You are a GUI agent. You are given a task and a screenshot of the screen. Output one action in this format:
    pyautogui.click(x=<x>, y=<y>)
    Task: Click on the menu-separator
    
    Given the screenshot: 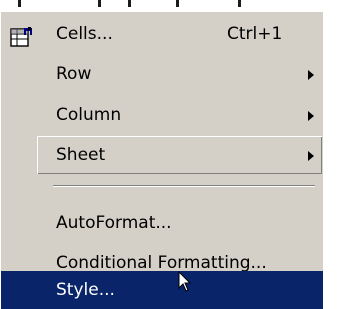 What is the action you would take?
    pyautogui.click(x=184, y=186)
    